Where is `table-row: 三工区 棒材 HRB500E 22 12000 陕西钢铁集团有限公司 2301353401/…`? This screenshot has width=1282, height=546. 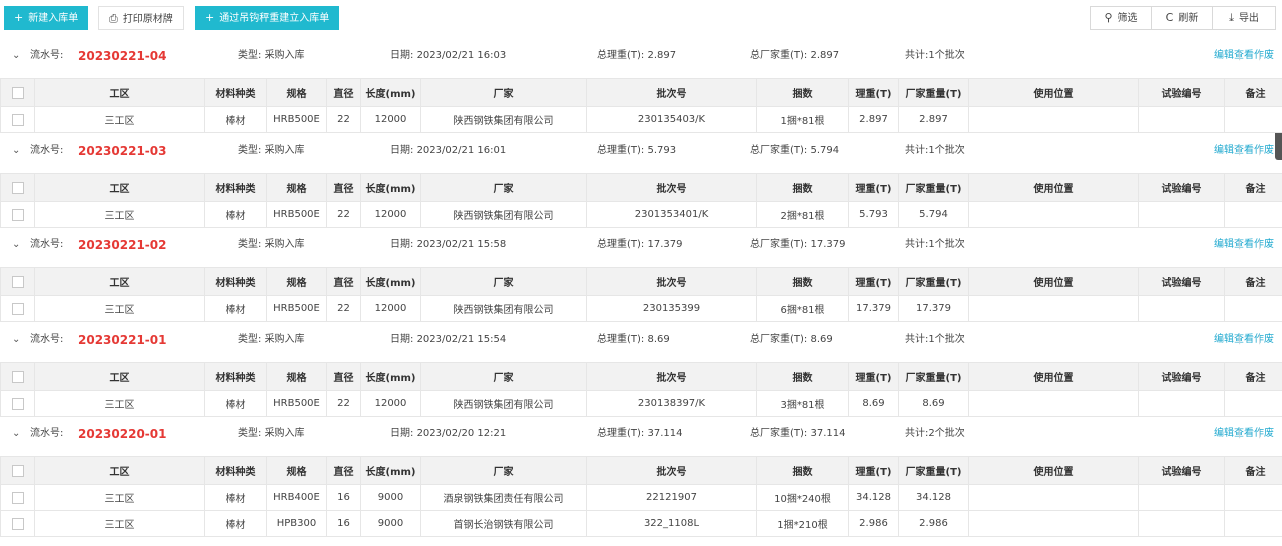
table-row: 三工区 棒材 HRB500E 22 12000 陕西钢铁集团有限公司 2301353401/… is located at coordinates (641, 214).